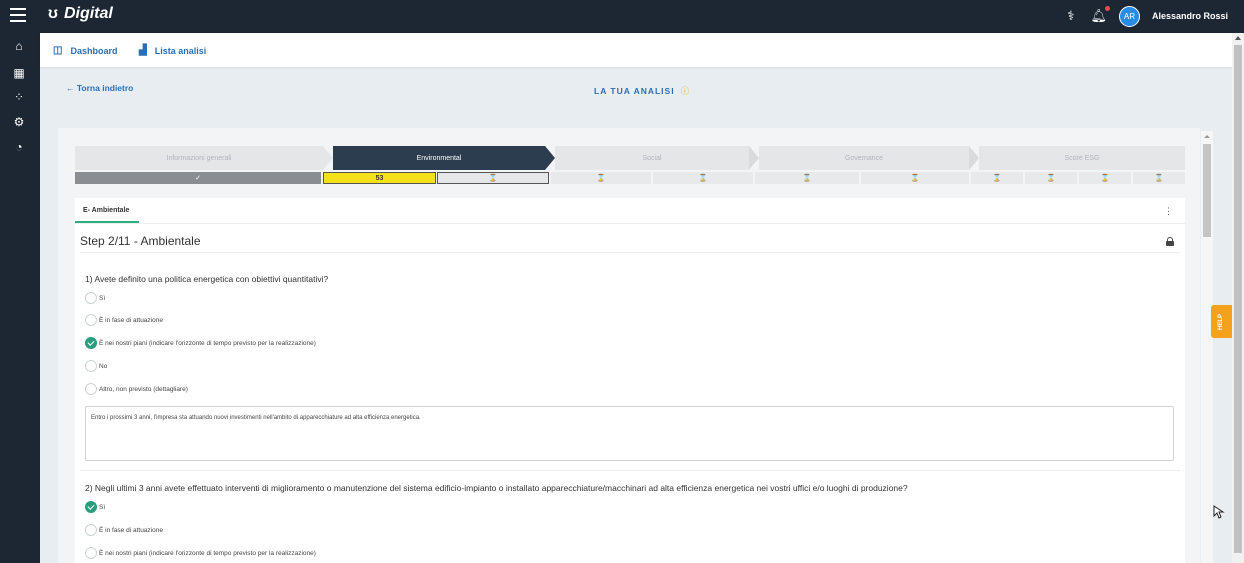  Describe the element at coordinates (439, 158) in the screenshot. I see `step-environmental: Environmental` at that location.